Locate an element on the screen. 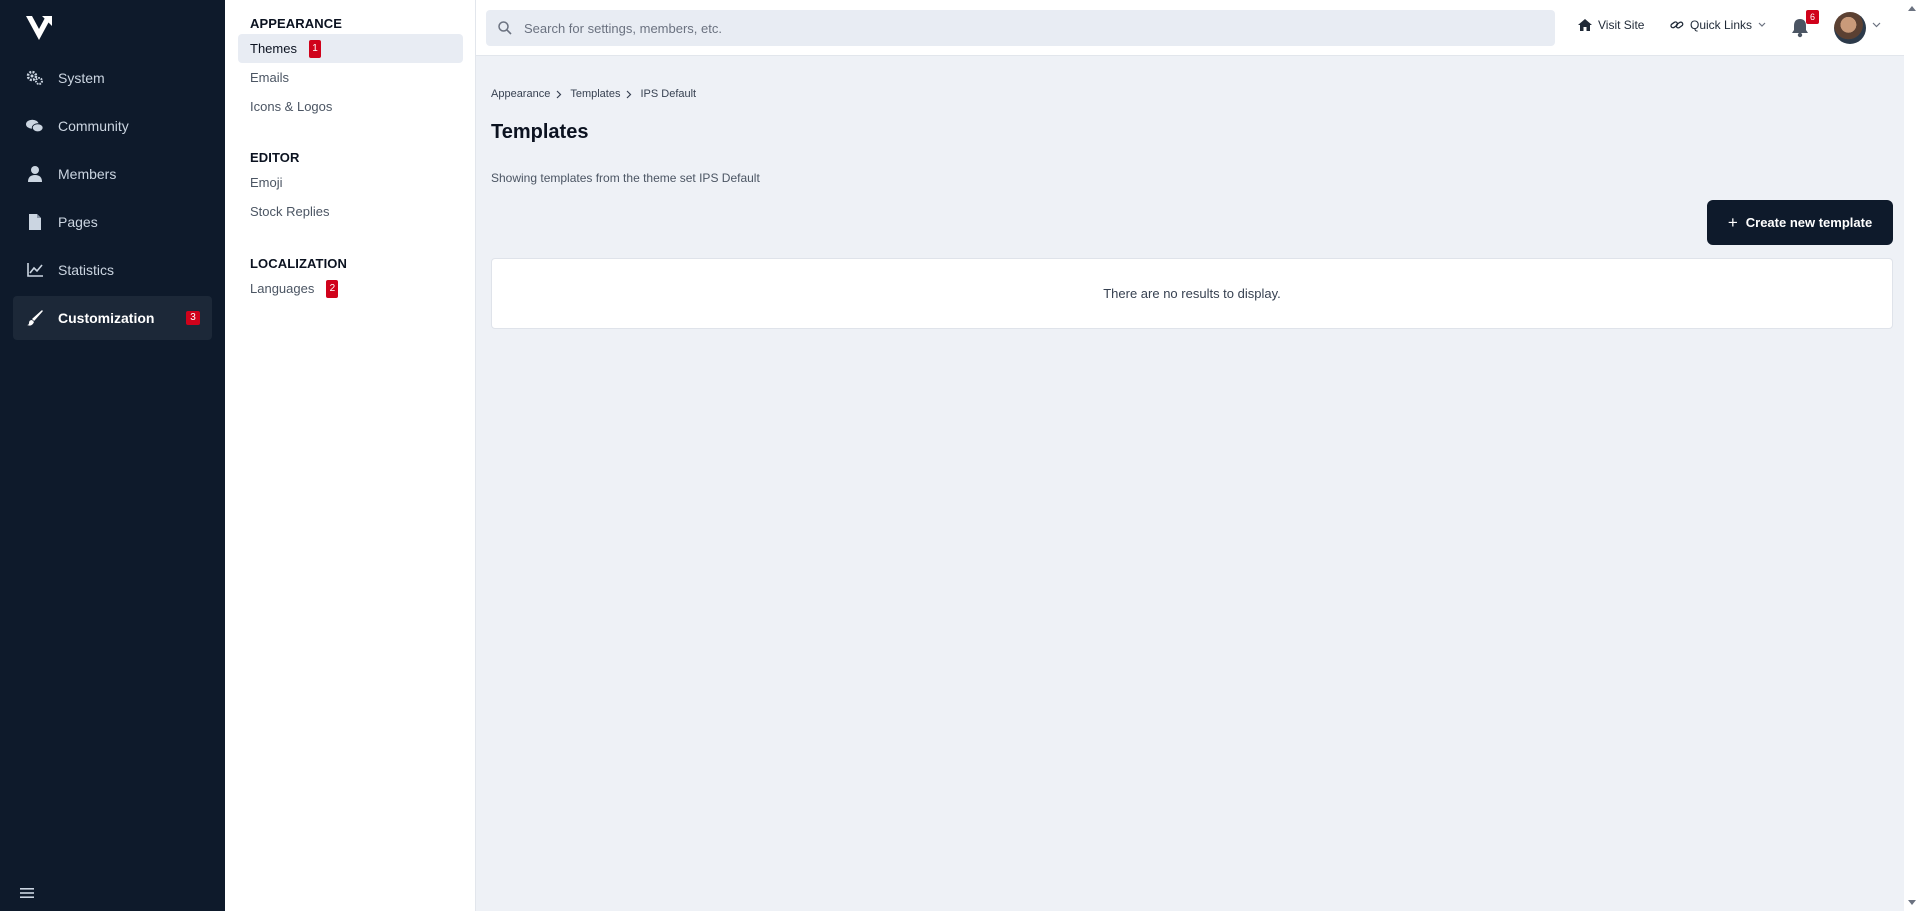  visit-site-label: Visit Site is located at coordinates (1621, 25).